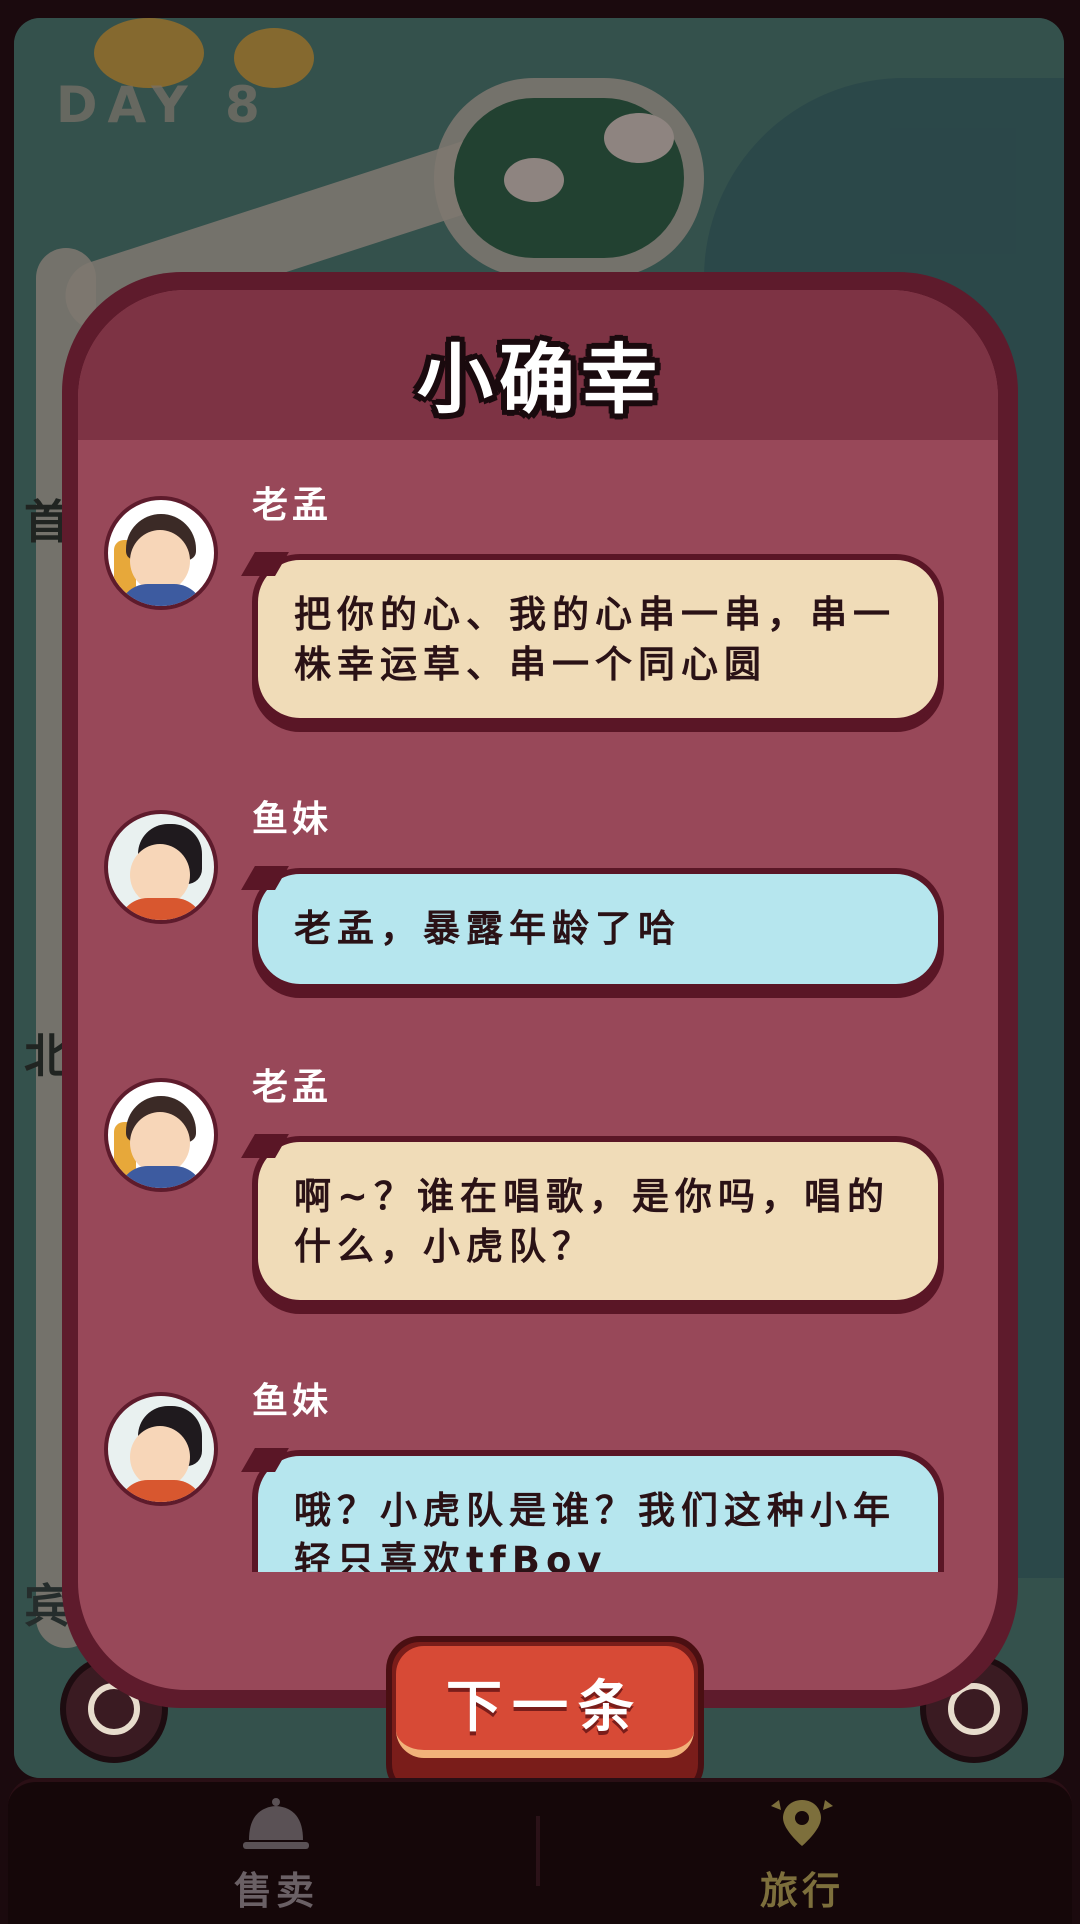 The height and width of the screenshot is (1924, 1080). I want to click on next-button-label: 下一条, so click(545, 1707).